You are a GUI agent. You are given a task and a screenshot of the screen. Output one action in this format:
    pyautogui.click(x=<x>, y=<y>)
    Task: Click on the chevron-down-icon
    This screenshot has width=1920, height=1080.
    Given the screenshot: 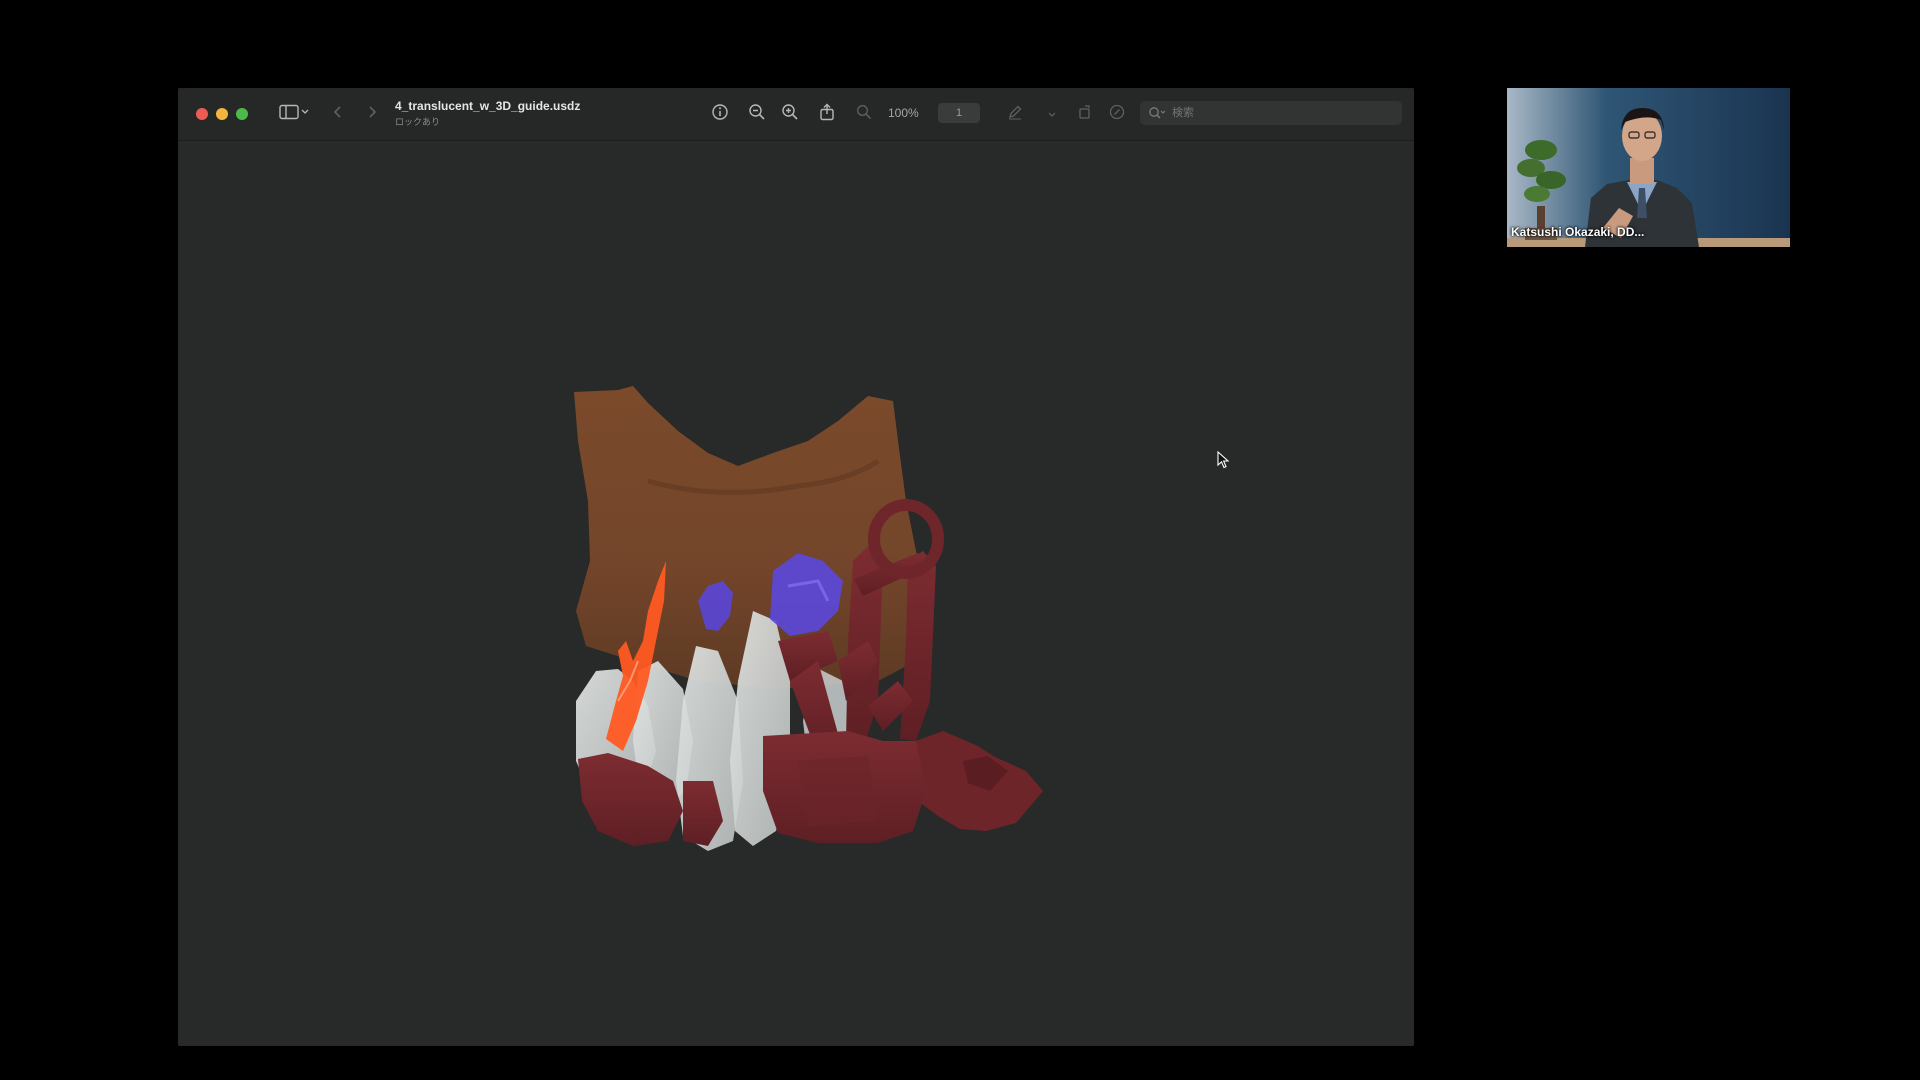 What is the action you would take?
    pyautogui.click(x=1052, y=114)
    